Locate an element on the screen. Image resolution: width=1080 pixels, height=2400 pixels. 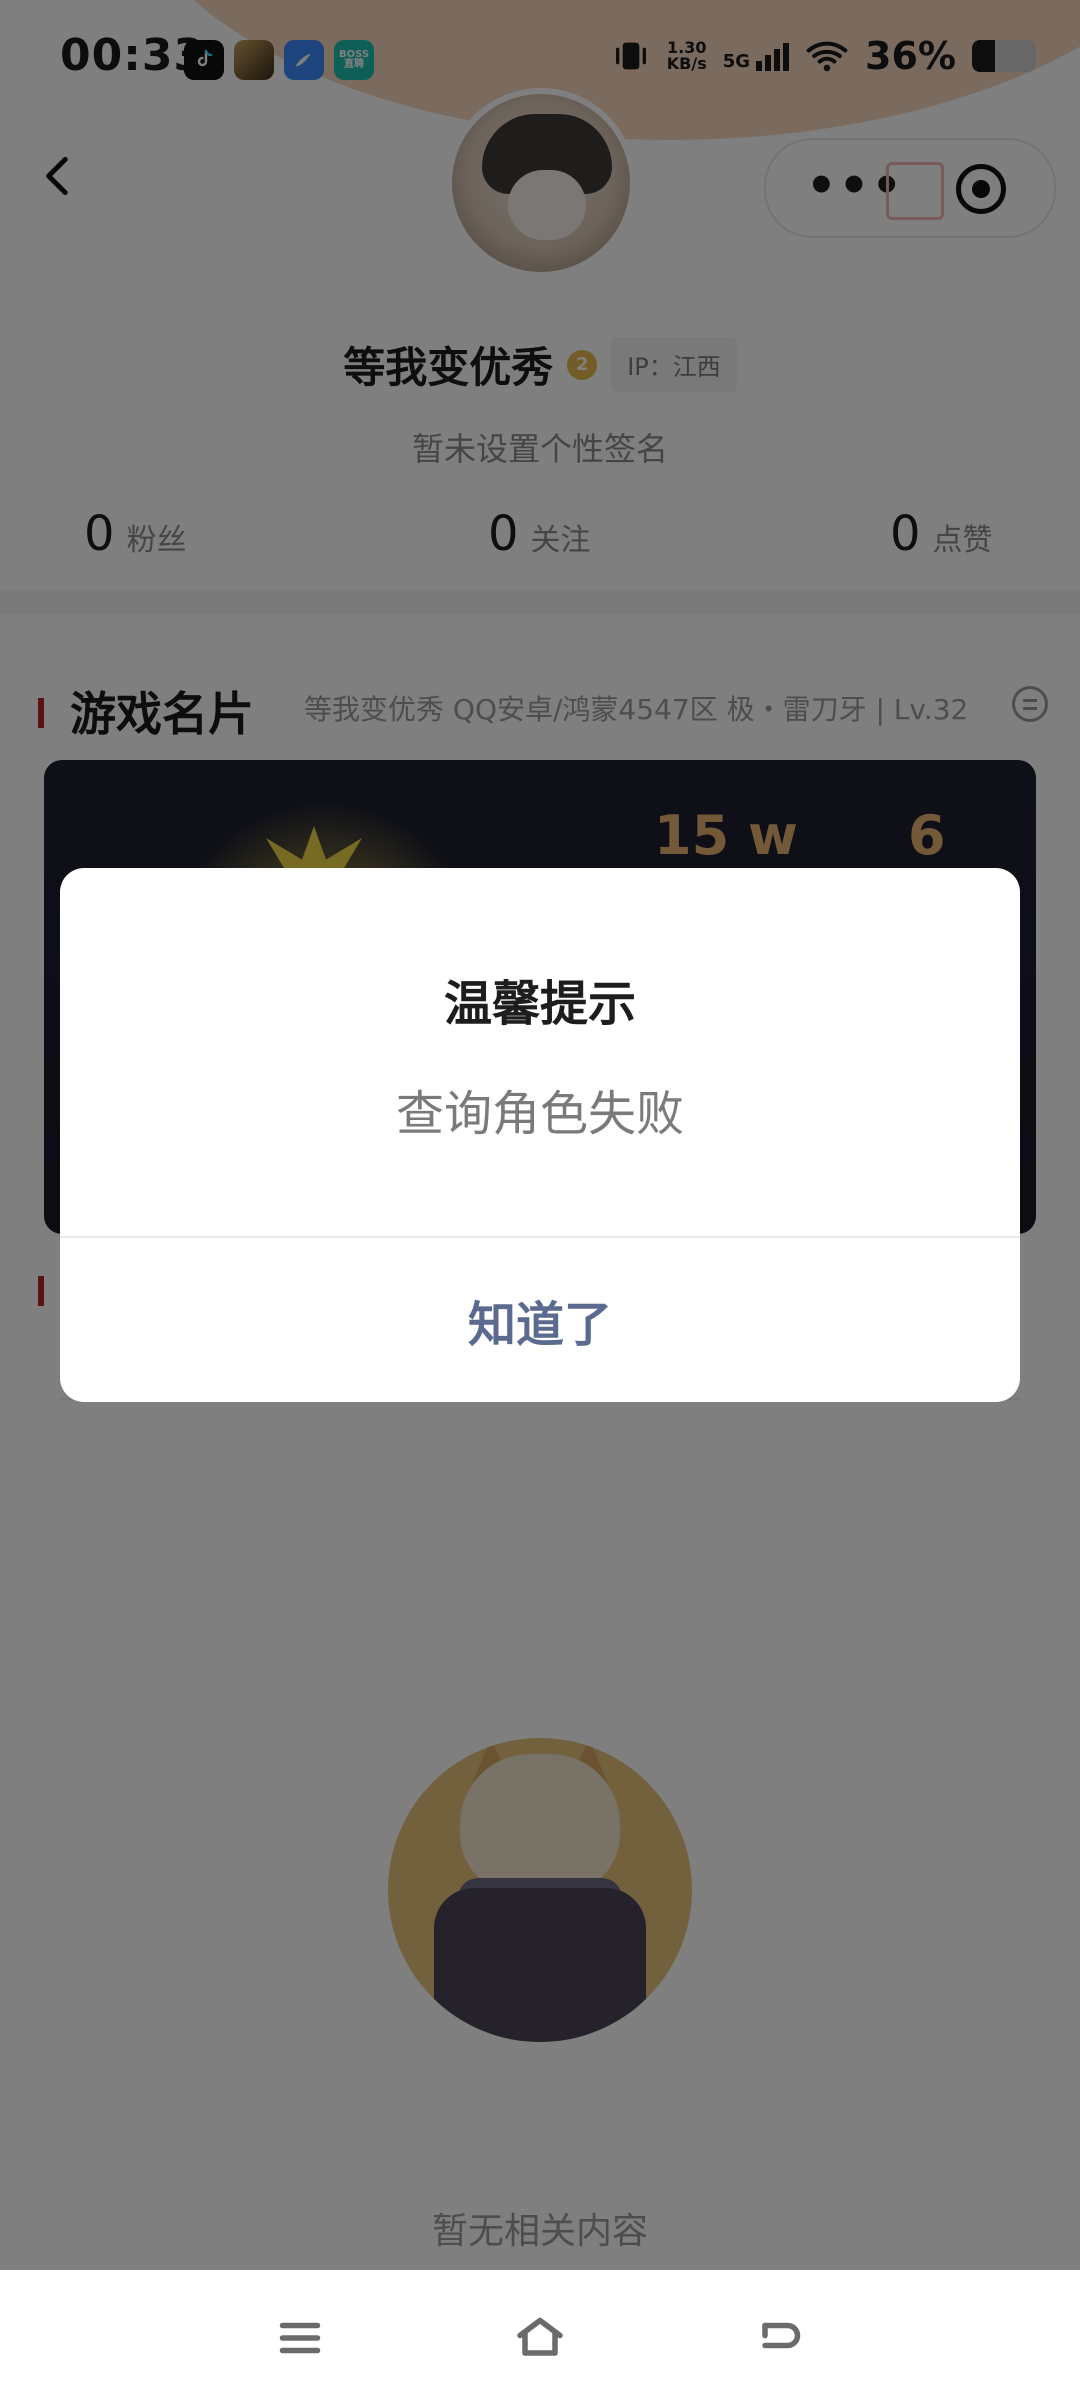
back-icon is located at coordinates (781, 2335).